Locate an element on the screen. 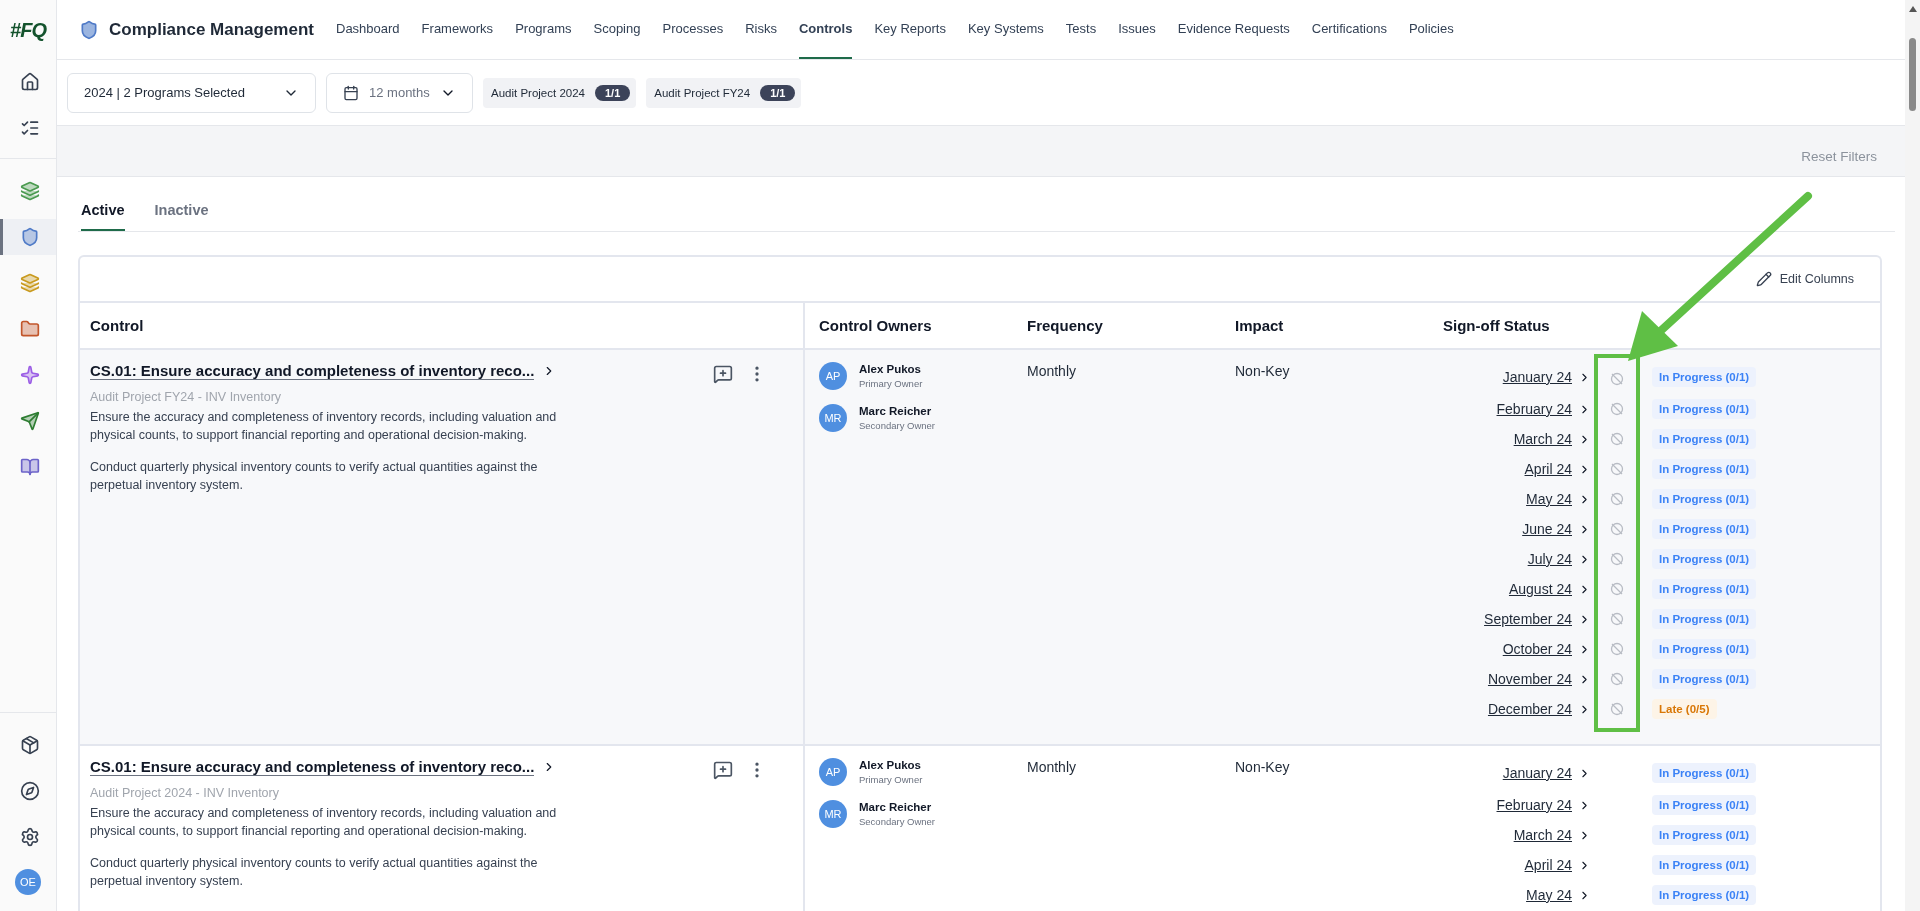 Image resolution: width=1920 pixels, height=911 pixels. tab: Active is located at coordinates (103, 204).